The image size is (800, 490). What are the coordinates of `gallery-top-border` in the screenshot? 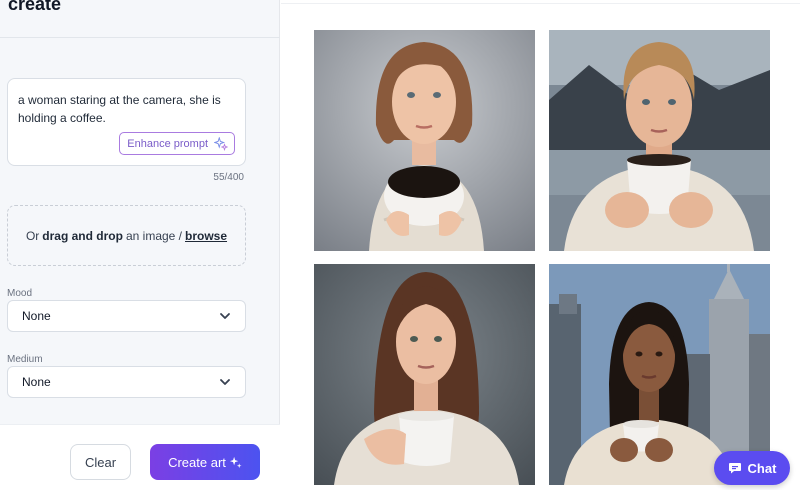 It's located at (540, 3).